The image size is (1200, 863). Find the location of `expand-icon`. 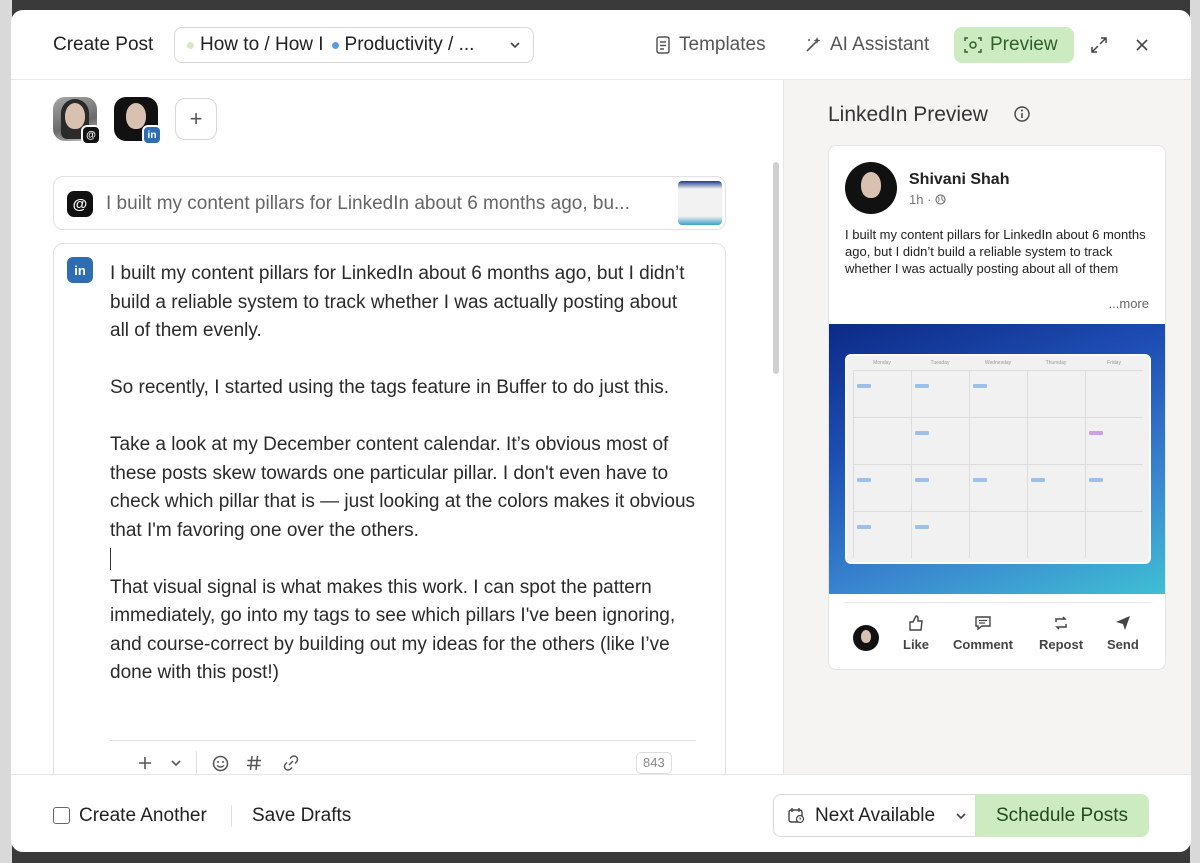

expand-icon is located at coordinates (1099, 45).